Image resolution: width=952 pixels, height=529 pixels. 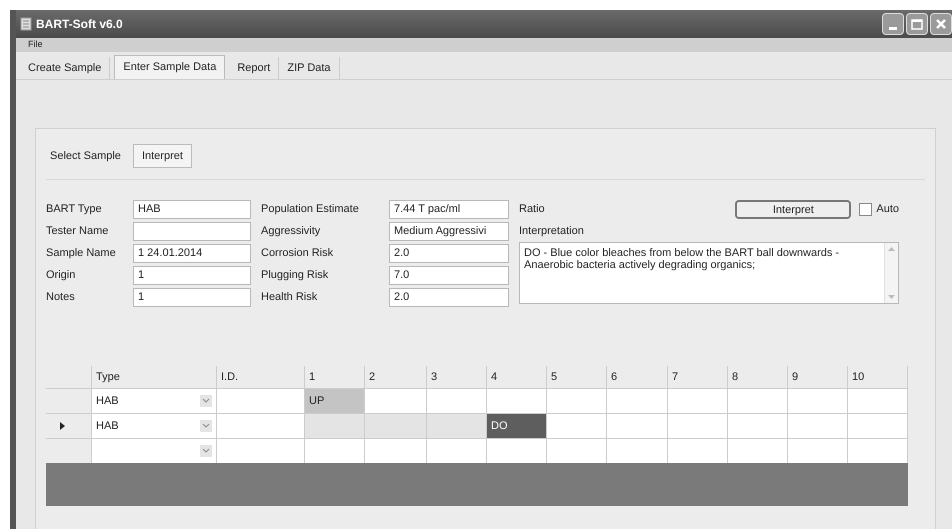 What do you see at coordinates (449, 231) in the screenshot?
I see `input-field: Medium Aggressivi` at bounding box center [449, 231].